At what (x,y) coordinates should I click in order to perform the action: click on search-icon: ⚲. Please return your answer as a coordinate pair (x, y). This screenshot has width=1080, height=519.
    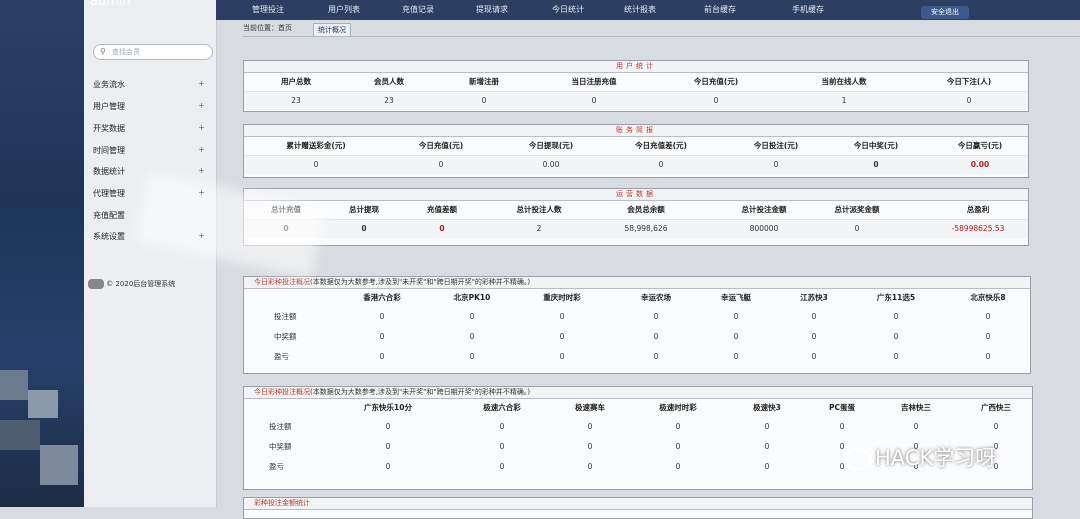
    Looking at the image, I should click on (103, 51).